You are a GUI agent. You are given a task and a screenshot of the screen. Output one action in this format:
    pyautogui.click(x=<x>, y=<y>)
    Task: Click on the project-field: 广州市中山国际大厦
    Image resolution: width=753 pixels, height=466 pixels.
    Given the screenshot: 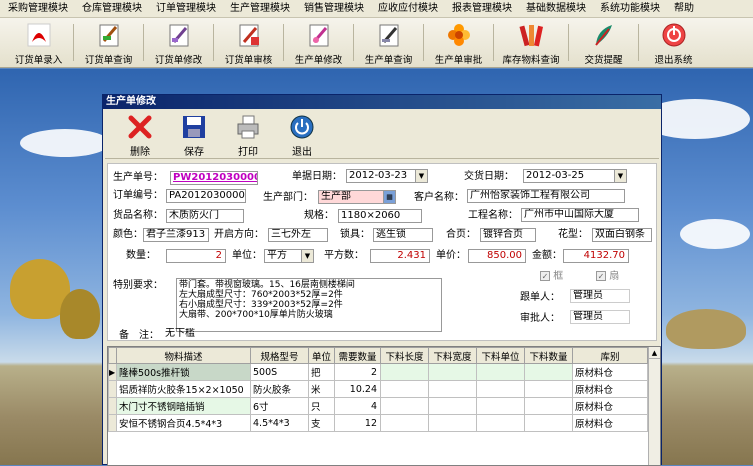 What is the action you would take?
    pyautogui.click(x=580, y=215)
    